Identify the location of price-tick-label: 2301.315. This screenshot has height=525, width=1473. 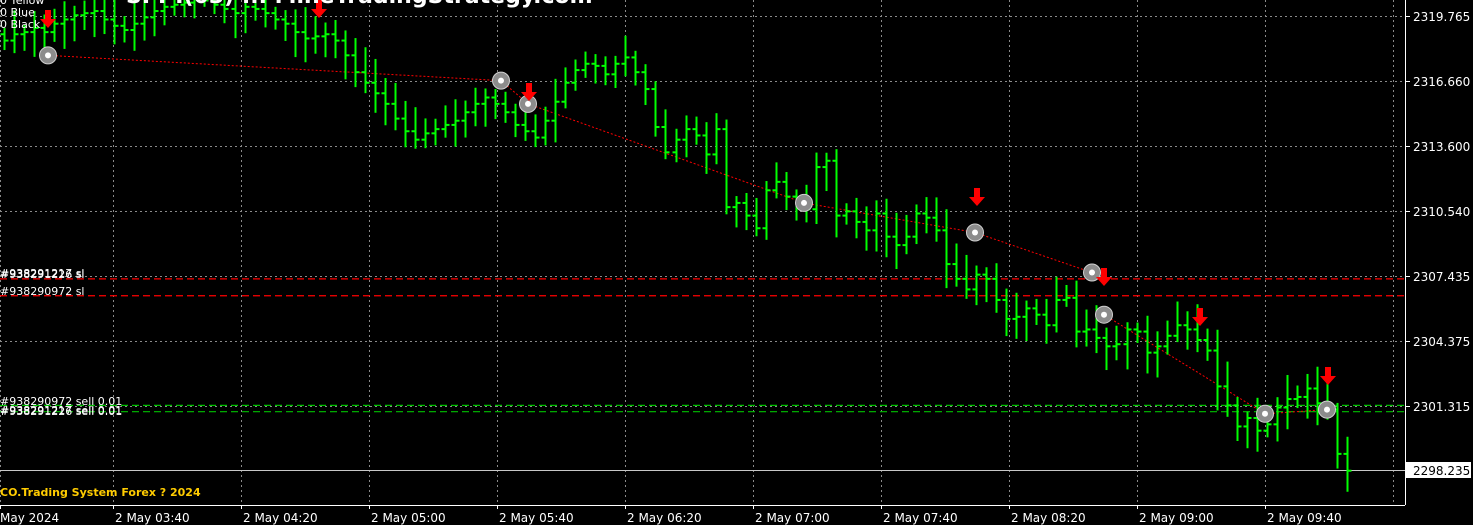
(1441, 407).